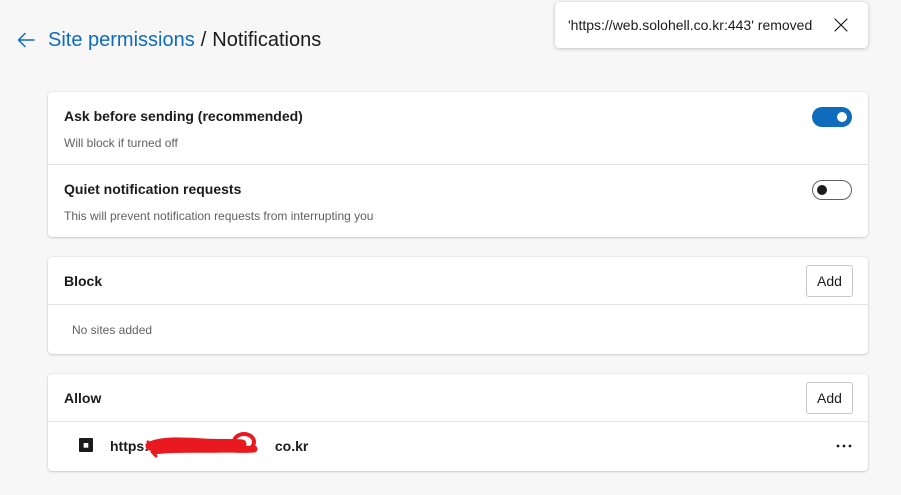  I want to click on block-empty-text: No sites added, so click(112, 330).